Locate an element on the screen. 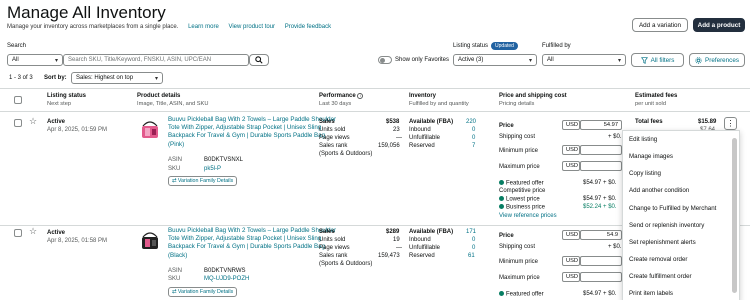 The image size is (750, 300). sort-value: Sales: Highest on top is located at coordinates (105, 78).